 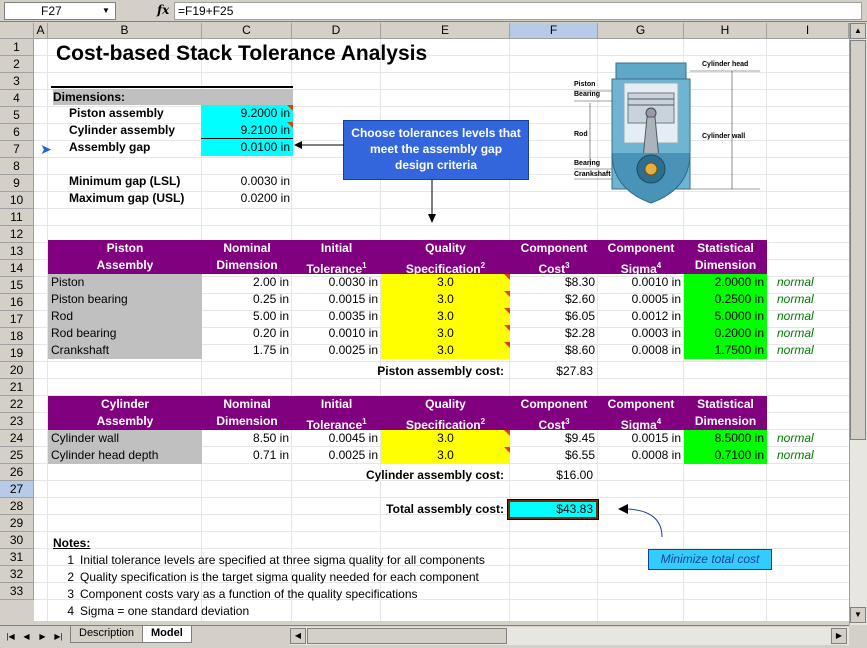 I want to click on row-header-15: 15, so click(x=17, y=285).